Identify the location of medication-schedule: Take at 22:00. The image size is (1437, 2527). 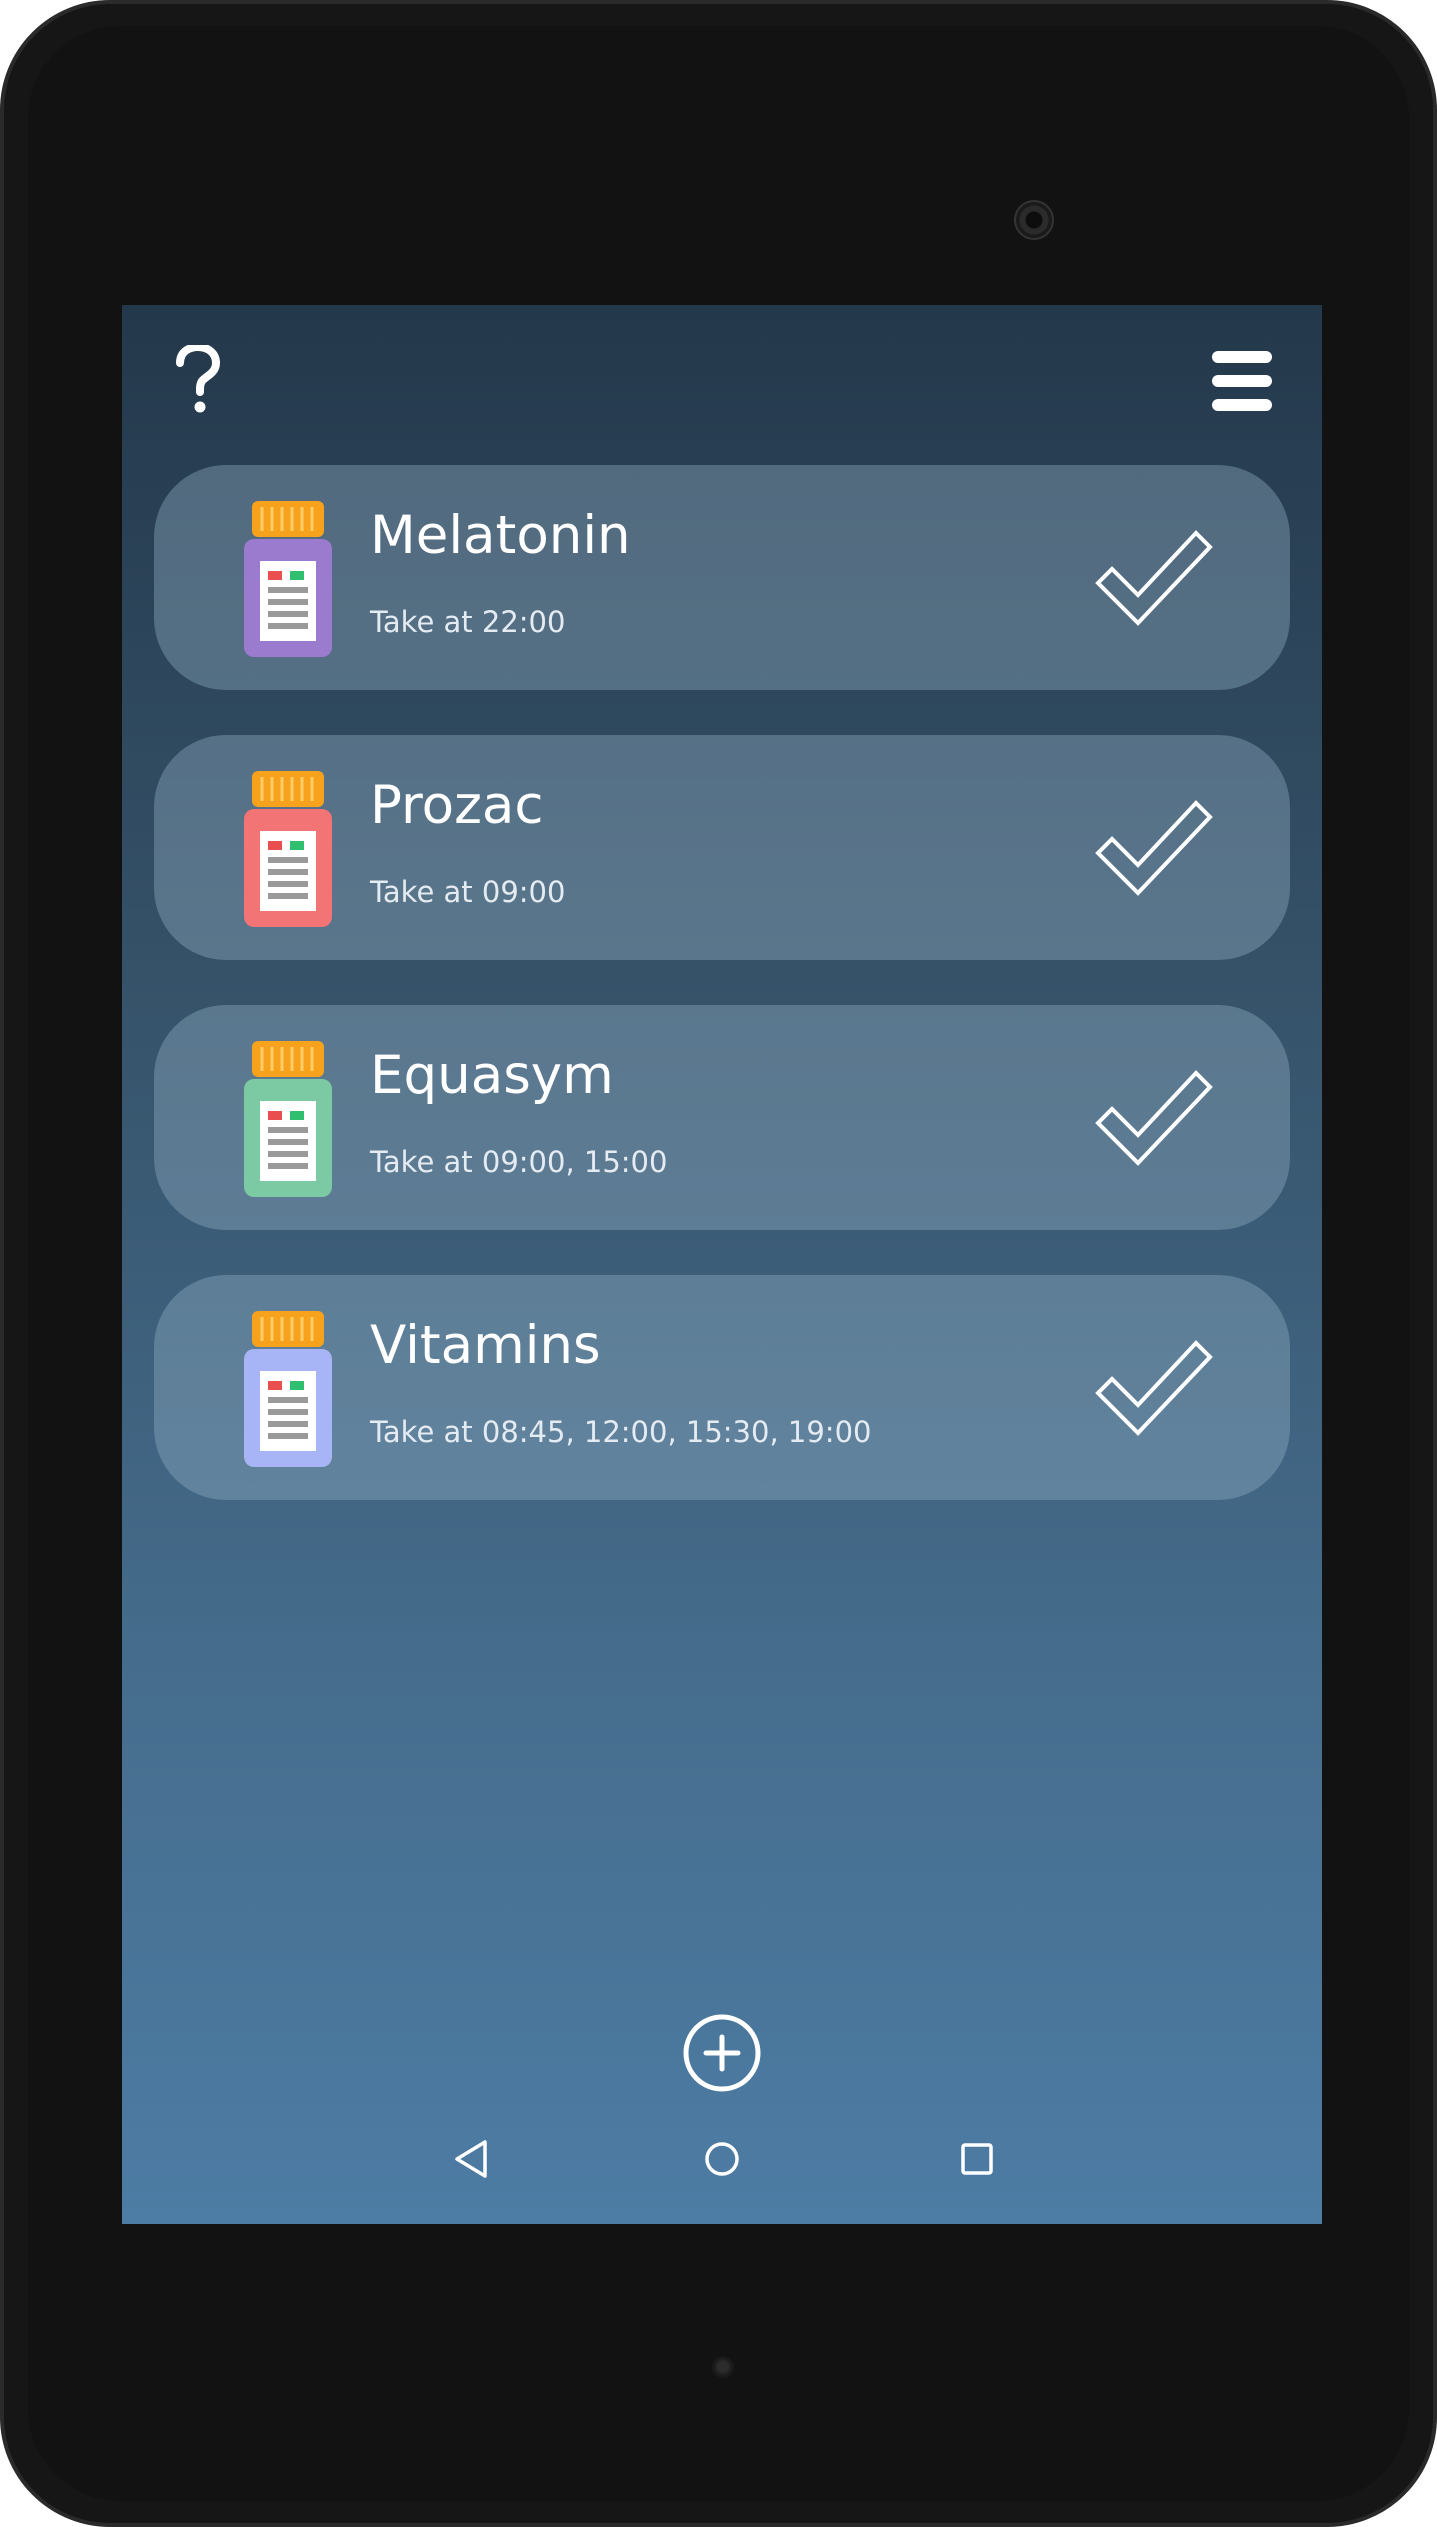
(468, 622).